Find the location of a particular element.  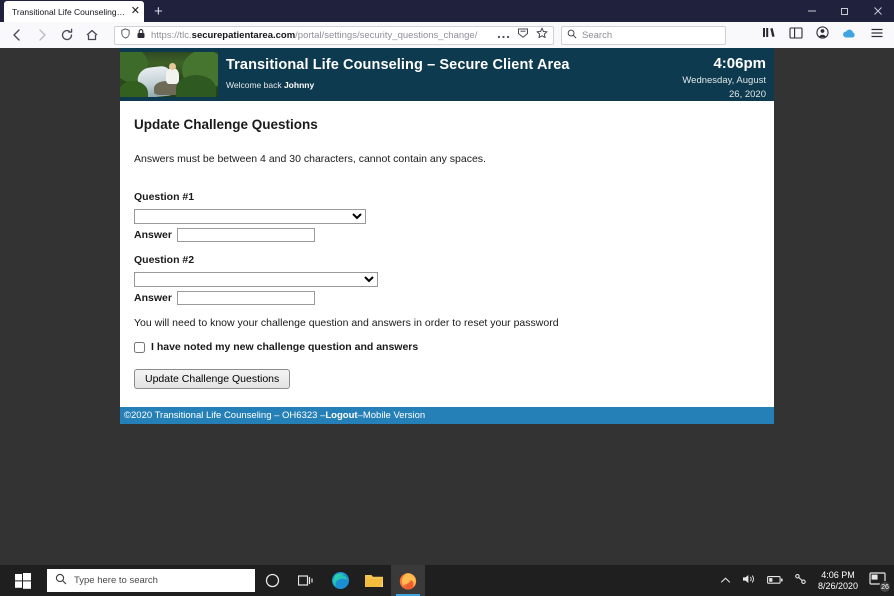

banner-photo-waterfall is located at coordinates (169, 74).